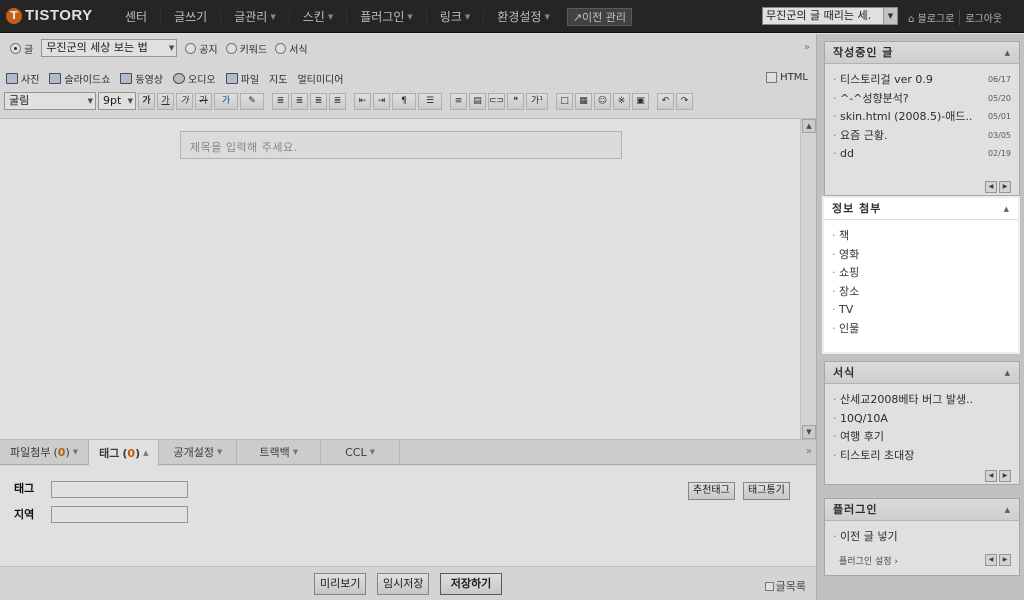 The image size is (1024, 600). I want to click on list-item: 쇼핑, so click(921, 273).